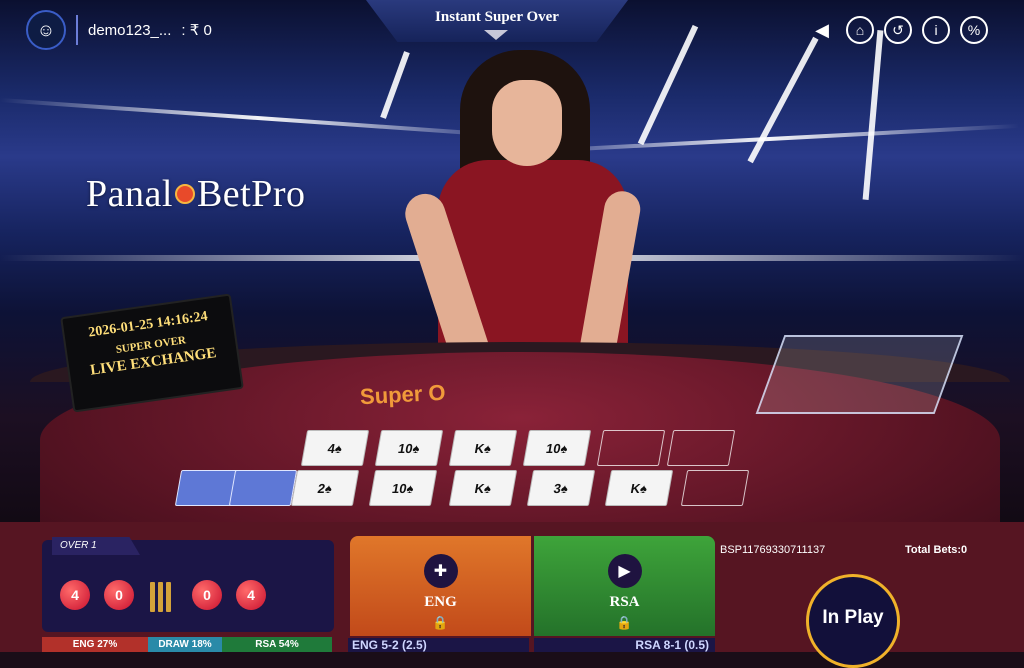 This screenshot has height=668, width=1024. What do you see at coordinates (860, 30) in the screenshot?
I see `home-icon: ⌂` at bounding box center [860, 30].